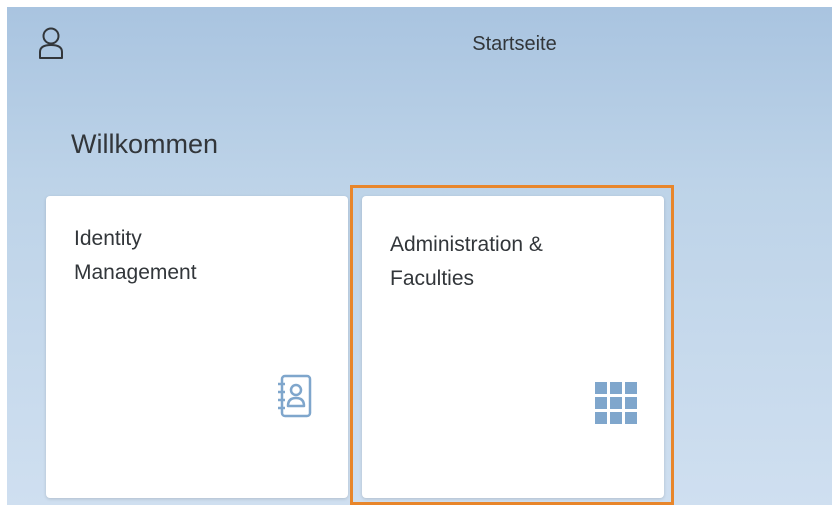 Image resolution: width=832 pixels, height=505 pixels. I want to click on user-icon, so click(51, 43).